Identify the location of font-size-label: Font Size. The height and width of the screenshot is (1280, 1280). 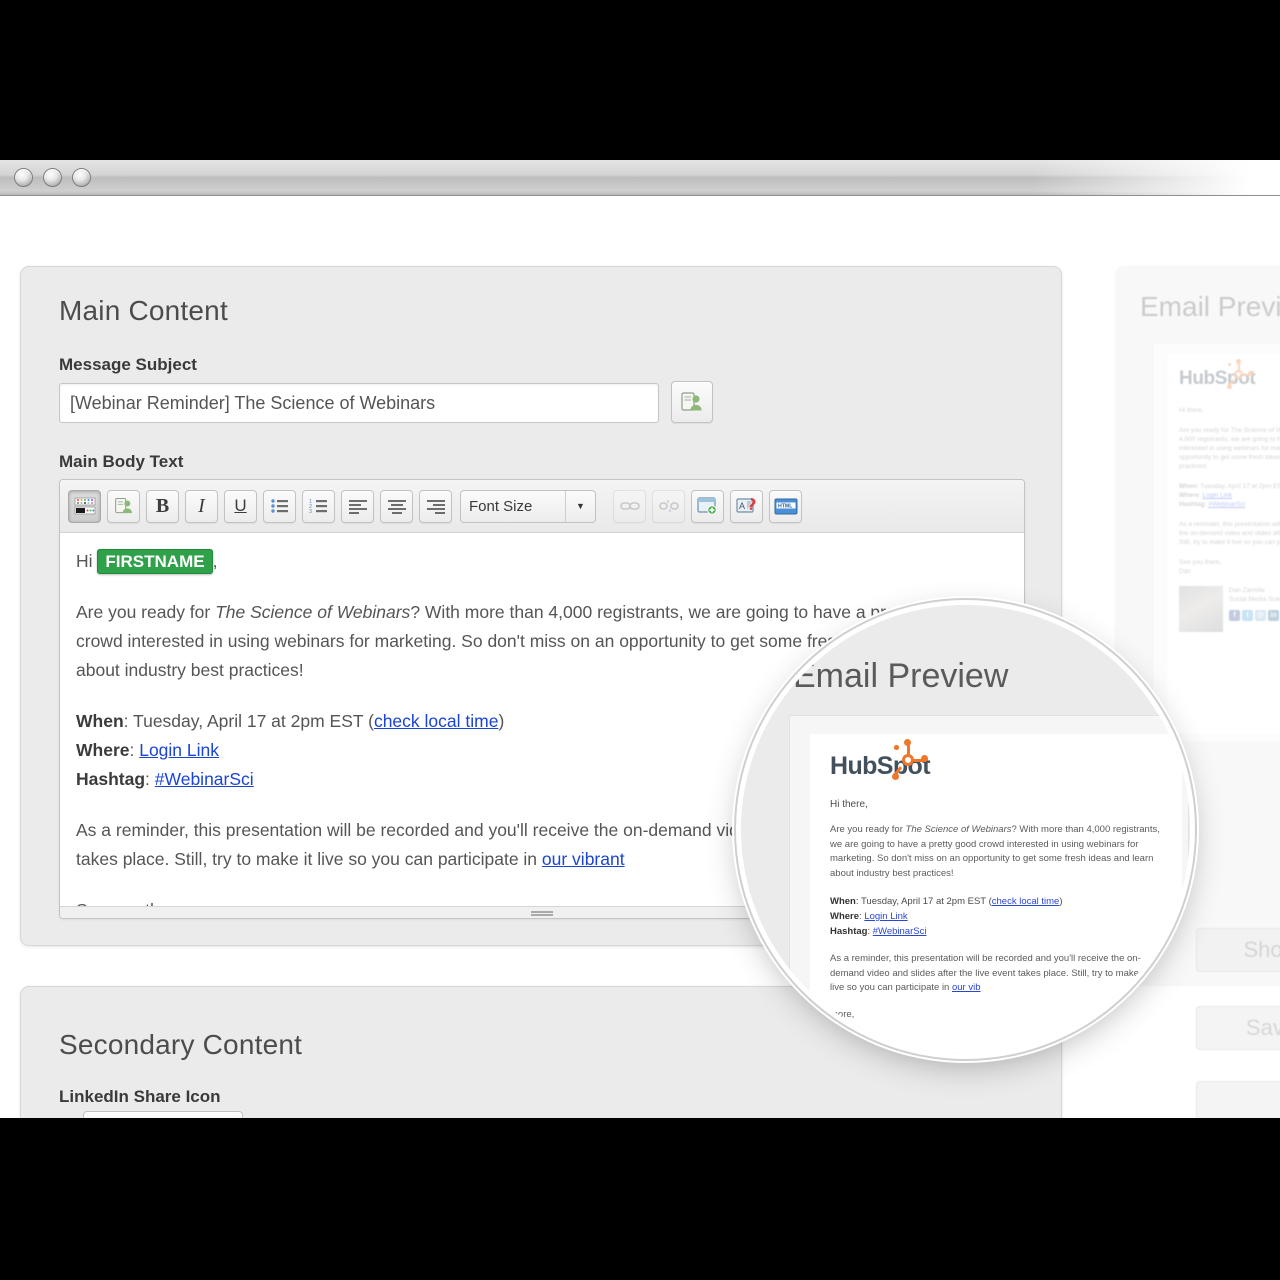
(501, 506).